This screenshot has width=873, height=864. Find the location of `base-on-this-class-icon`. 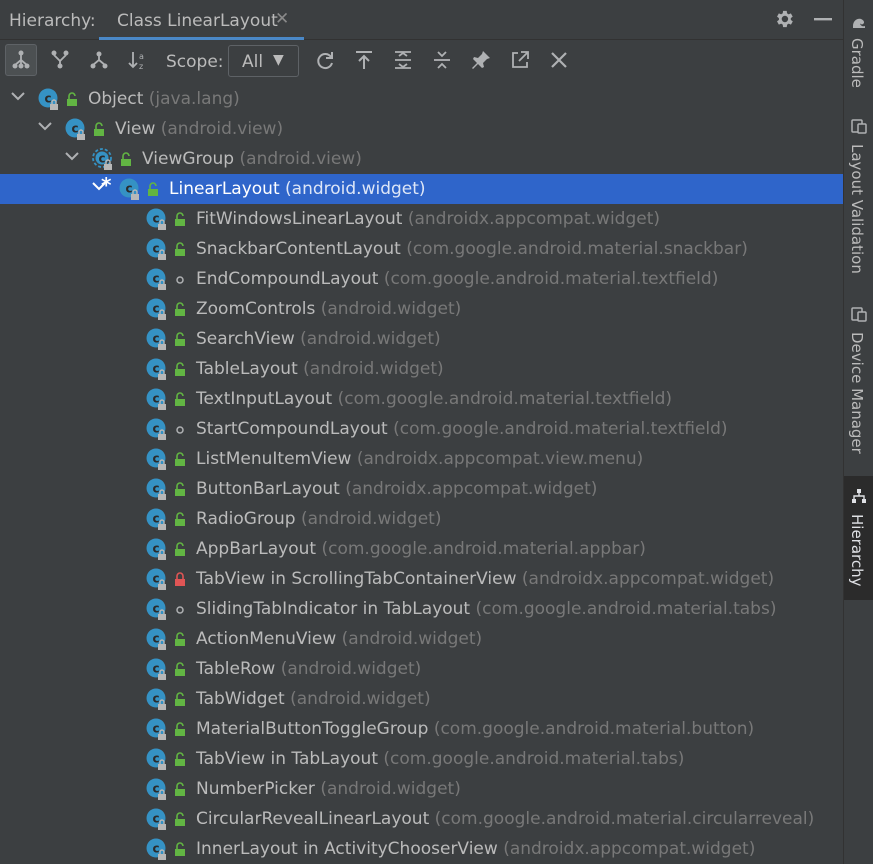

base-on-this-class-icon is located at coordinates (364, 60).